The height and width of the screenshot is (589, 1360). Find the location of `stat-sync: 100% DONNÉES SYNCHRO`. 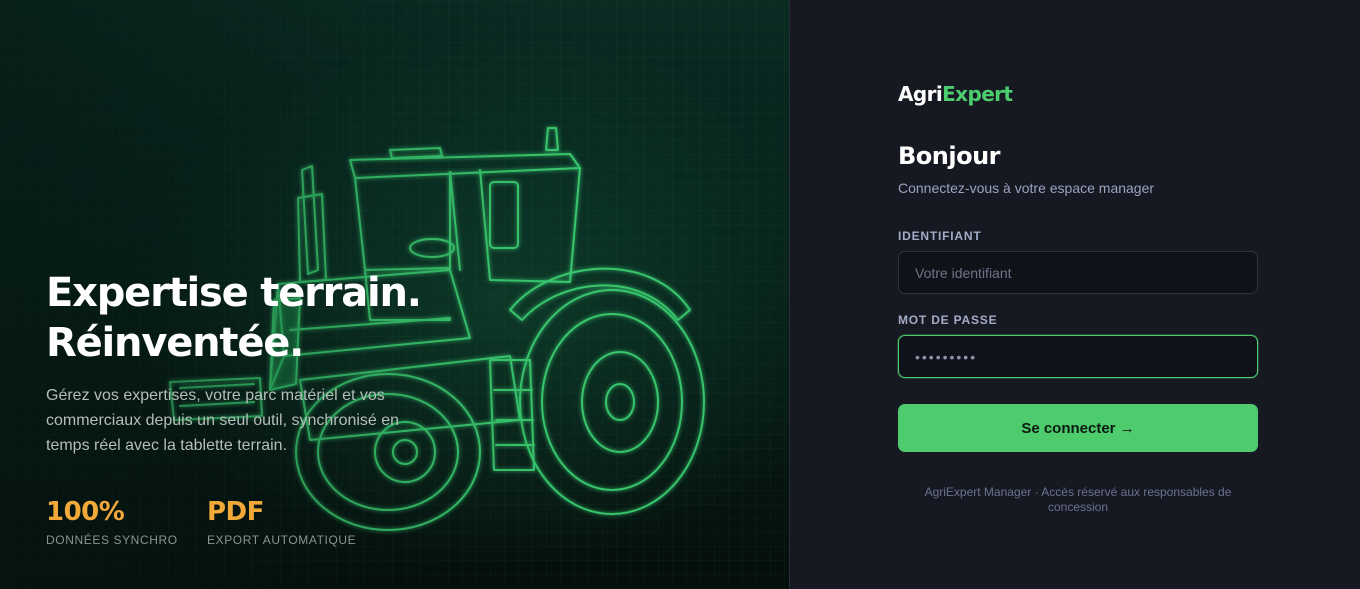

stat-sync: 100% DONNÉES SYNCHRO is located at coordinates (112, 521).